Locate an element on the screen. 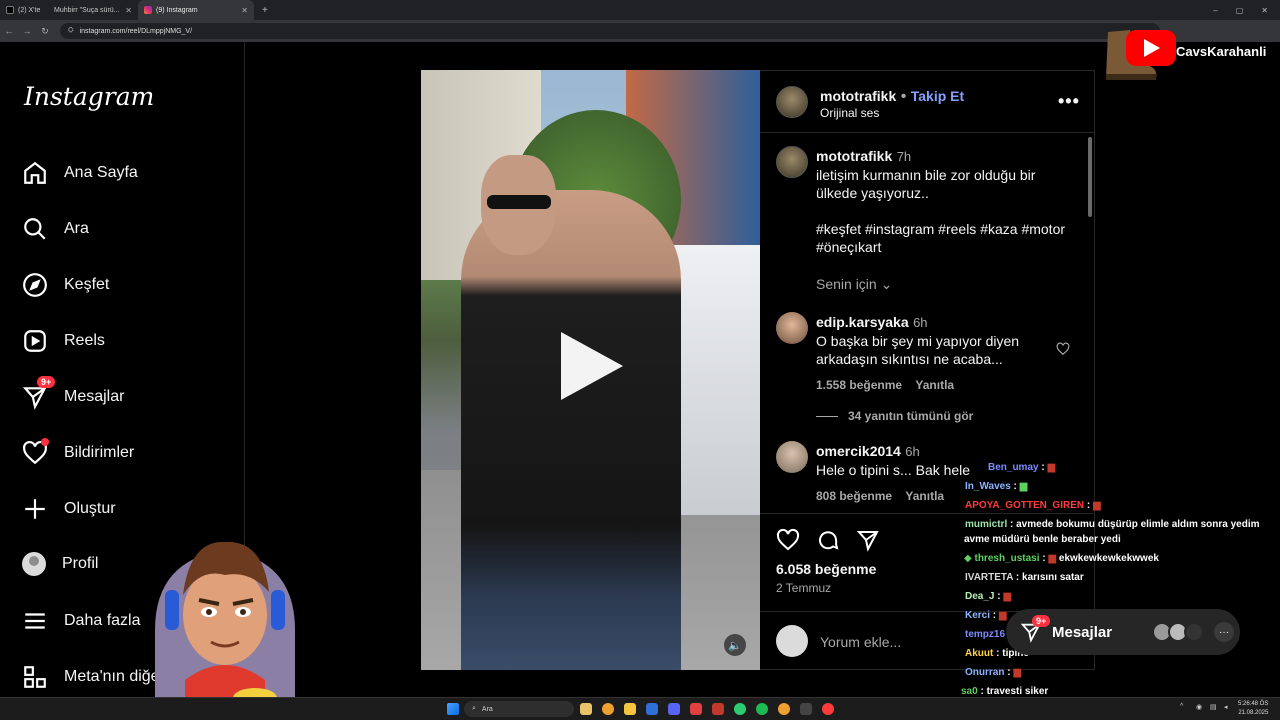  sidebar-item-explore: Keşfet is located at coordinates (65, 285).